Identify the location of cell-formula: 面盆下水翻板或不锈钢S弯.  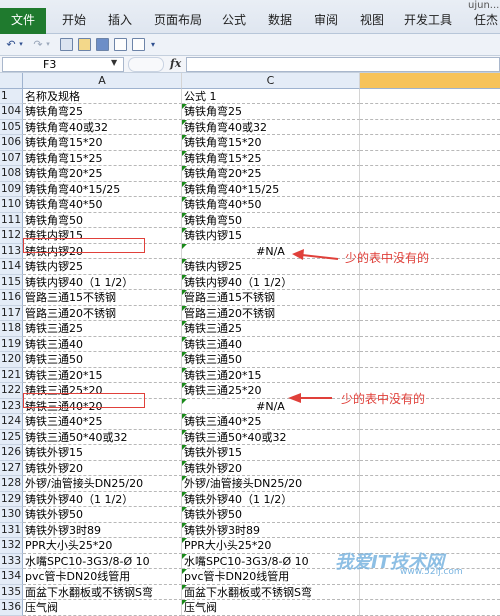
(271, 592).